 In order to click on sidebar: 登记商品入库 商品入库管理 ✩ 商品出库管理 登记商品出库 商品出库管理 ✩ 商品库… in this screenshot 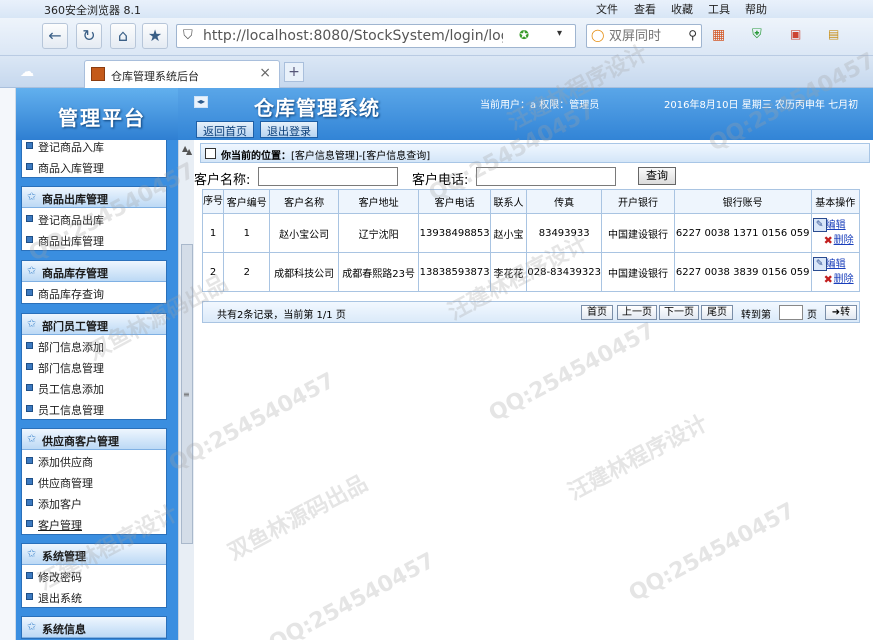, I will do `click(97, 390)`.